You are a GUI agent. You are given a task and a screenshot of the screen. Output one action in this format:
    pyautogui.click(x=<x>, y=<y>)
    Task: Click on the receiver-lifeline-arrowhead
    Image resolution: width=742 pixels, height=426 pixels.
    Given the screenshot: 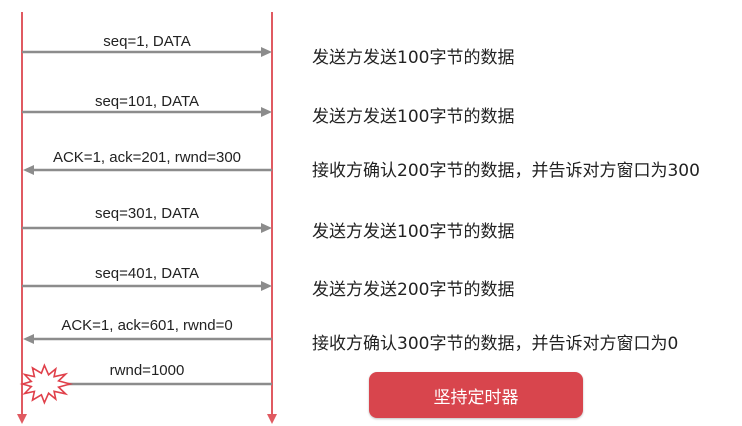 What is the action you would take?
    pyautogui.click(x=272, y=419)
    